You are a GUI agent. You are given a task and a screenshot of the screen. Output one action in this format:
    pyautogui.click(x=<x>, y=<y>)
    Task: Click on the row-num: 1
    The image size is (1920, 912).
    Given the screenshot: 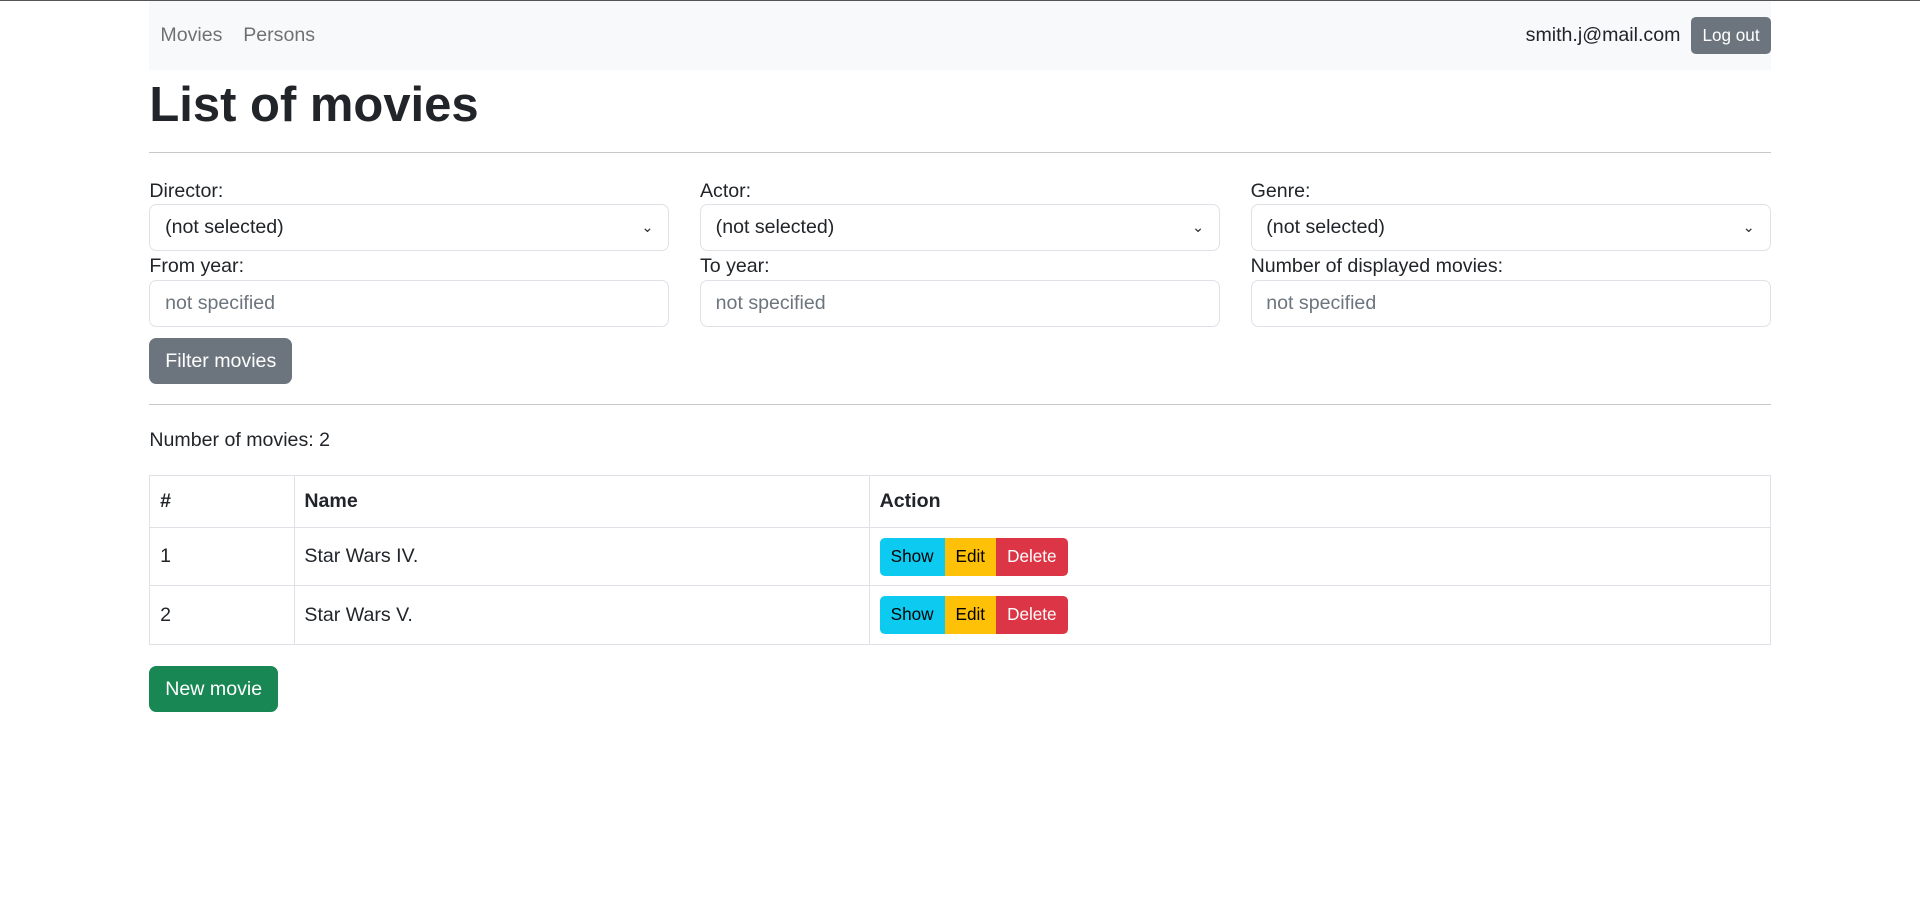 What is the action you would take?
    pyautogui.click(x=222, y=556)
    